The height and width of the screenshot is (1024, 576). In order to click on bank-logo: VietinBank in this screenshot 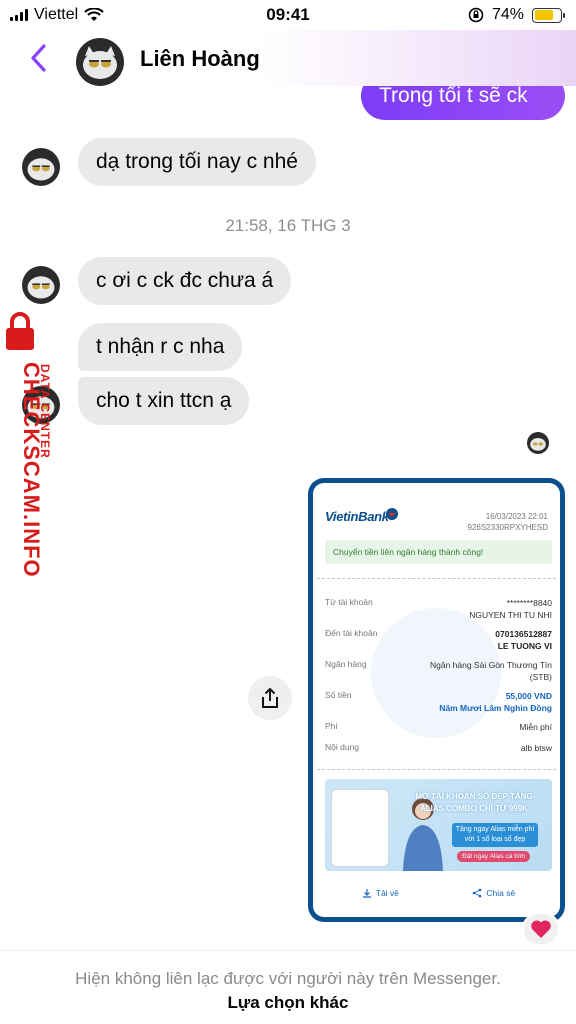, I will do `click(357, 516)`.